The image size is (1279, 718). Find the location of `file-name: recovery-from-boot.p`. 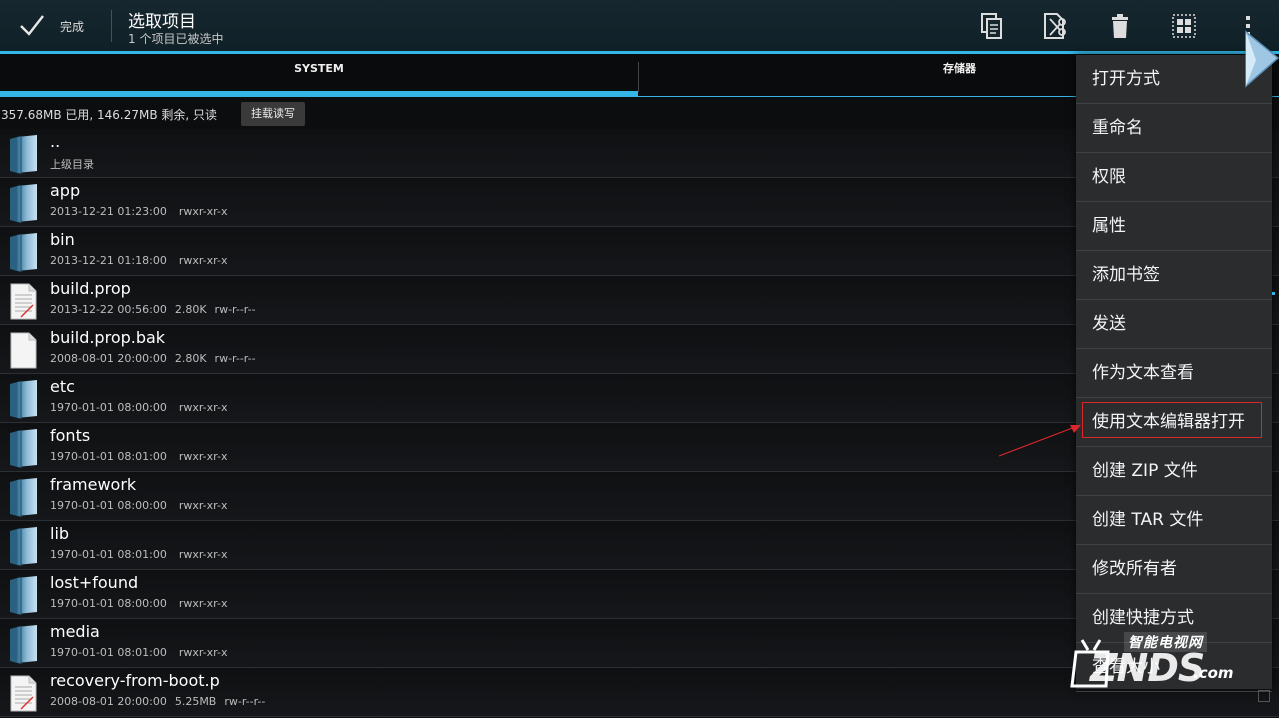

file-name: recovery-from-boot.p is located at coordinates (135, 680).